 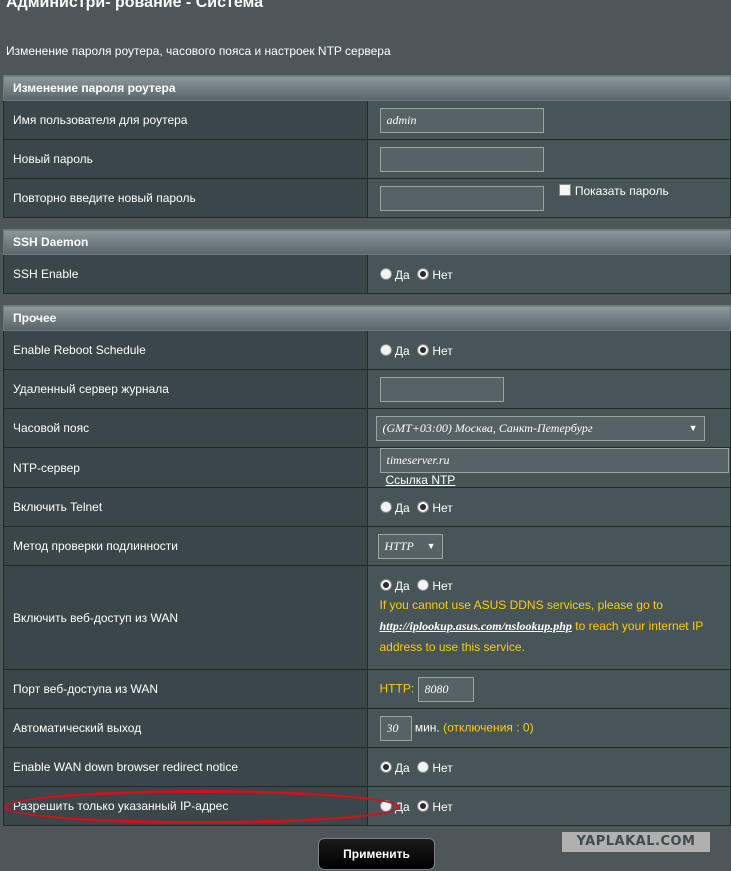 I want to click on username-label: Имя пользователя для роутера, so click(x=185, y=120).